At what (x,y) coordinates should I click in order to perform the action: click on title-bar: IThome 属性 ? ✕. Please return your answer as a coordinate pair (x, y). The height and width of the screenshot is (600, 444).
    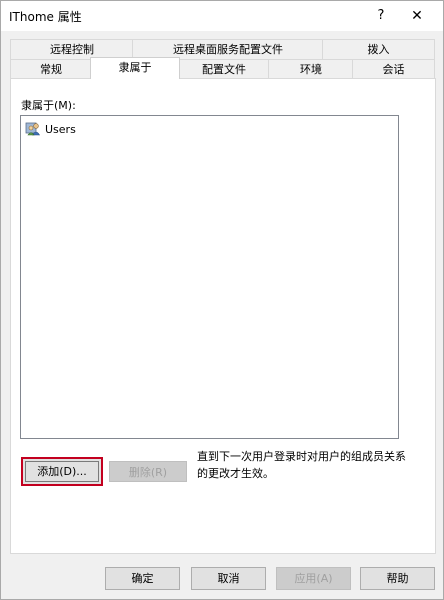
    Looking at the image, I should click on (222, 16).